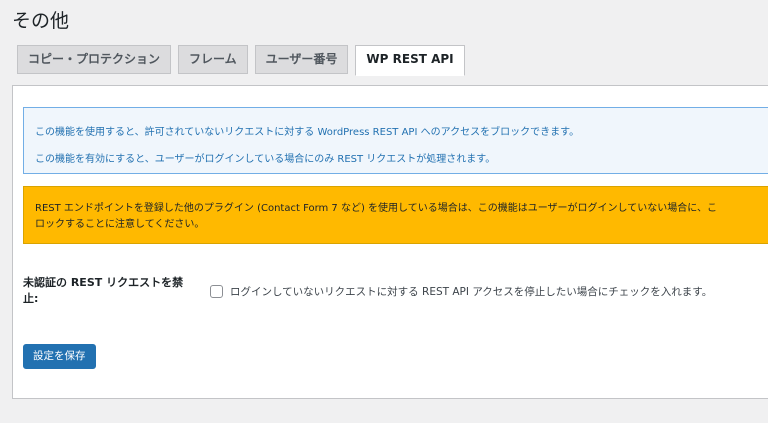  I want to click on page-title: その他, so click(41, 21).